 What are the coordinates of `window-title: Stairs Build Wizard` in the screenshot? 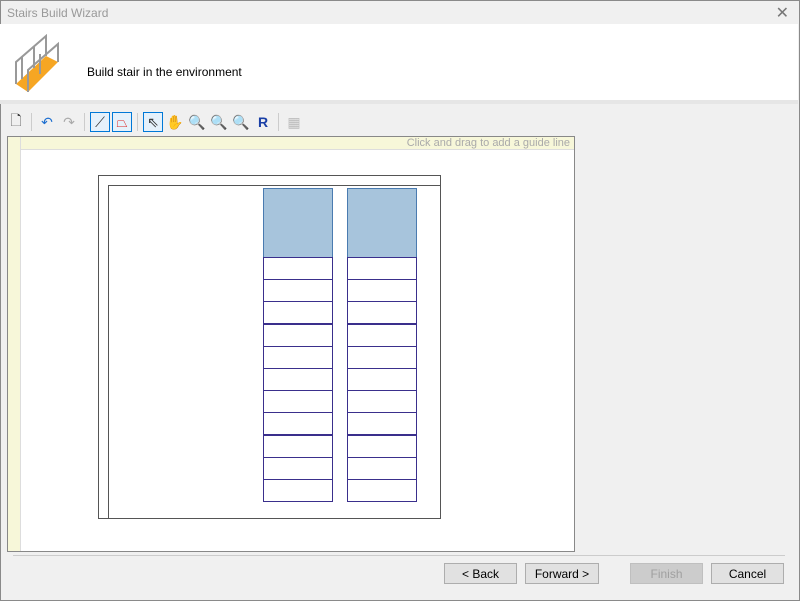 It's located at (58, 13).